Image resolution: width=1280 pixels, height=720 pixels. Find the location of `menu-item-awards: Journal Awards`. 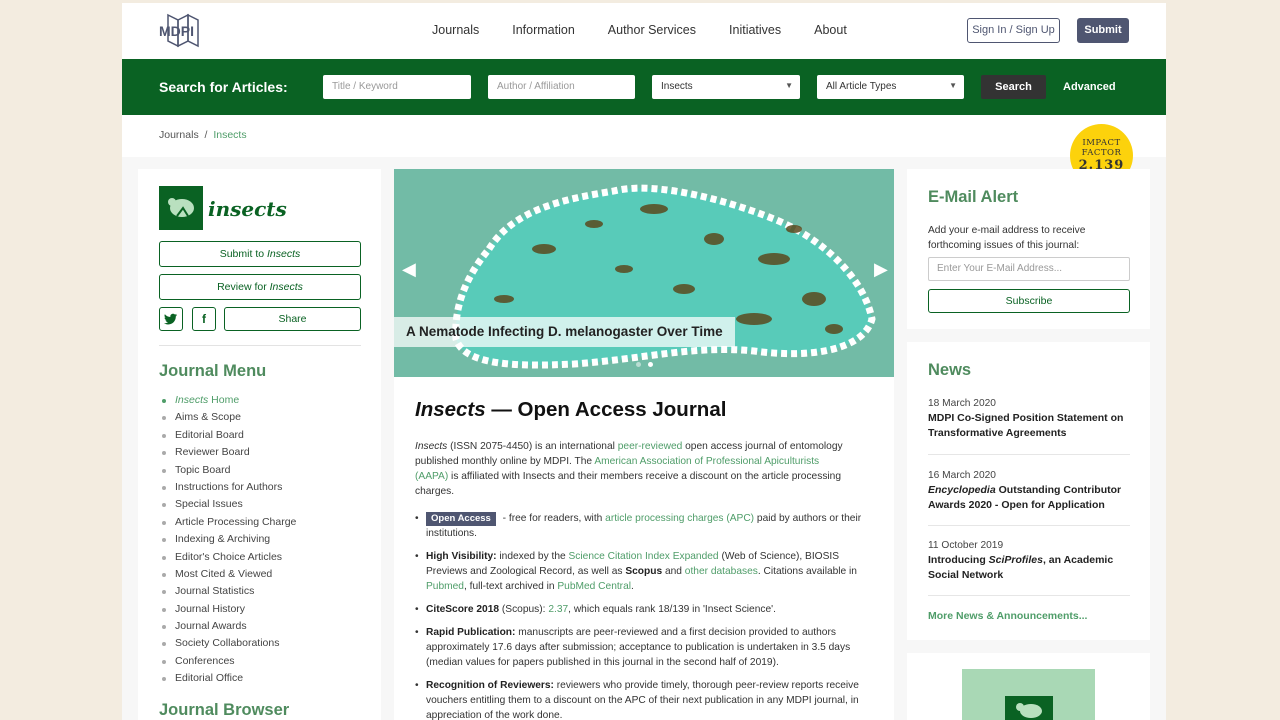

menu-item-awards: Journal Awards is located at coordinates (227, 628).